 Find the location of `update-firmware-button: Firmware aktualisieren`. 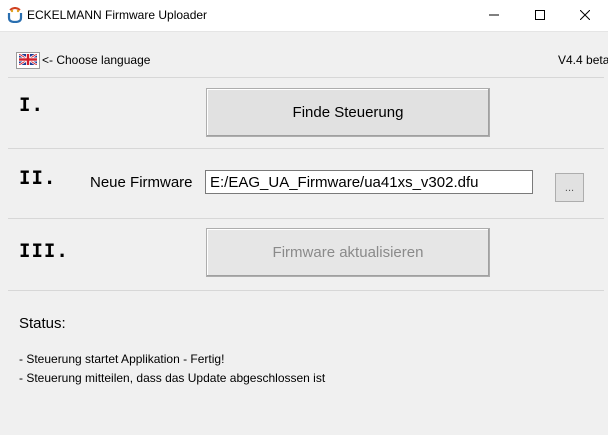

update-firmware-button: Firmware aktualisieren is located at coordinates (348, 252).